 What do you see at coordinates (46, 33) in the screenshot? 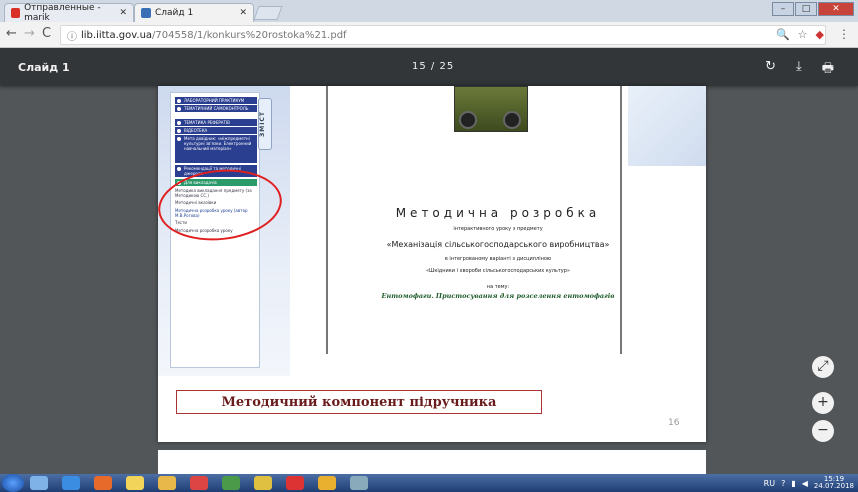
I see `reload-icon: C` at bounding box center [46, 33].